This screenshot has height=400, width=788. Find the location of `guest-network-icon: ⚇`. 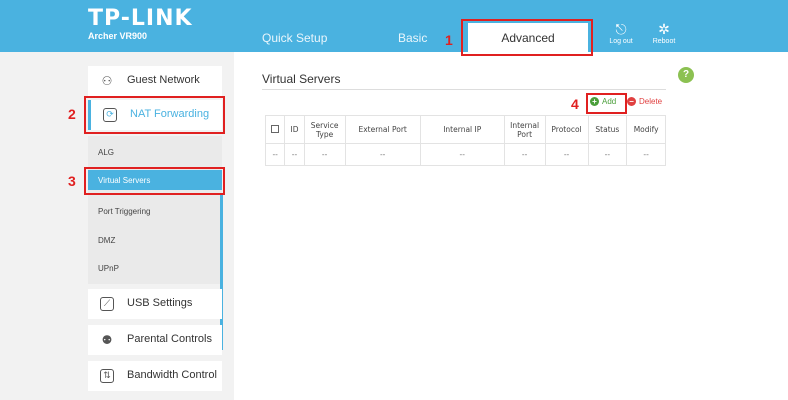

guest-network-icon: ⚇ is located at coordinates (107, 81).